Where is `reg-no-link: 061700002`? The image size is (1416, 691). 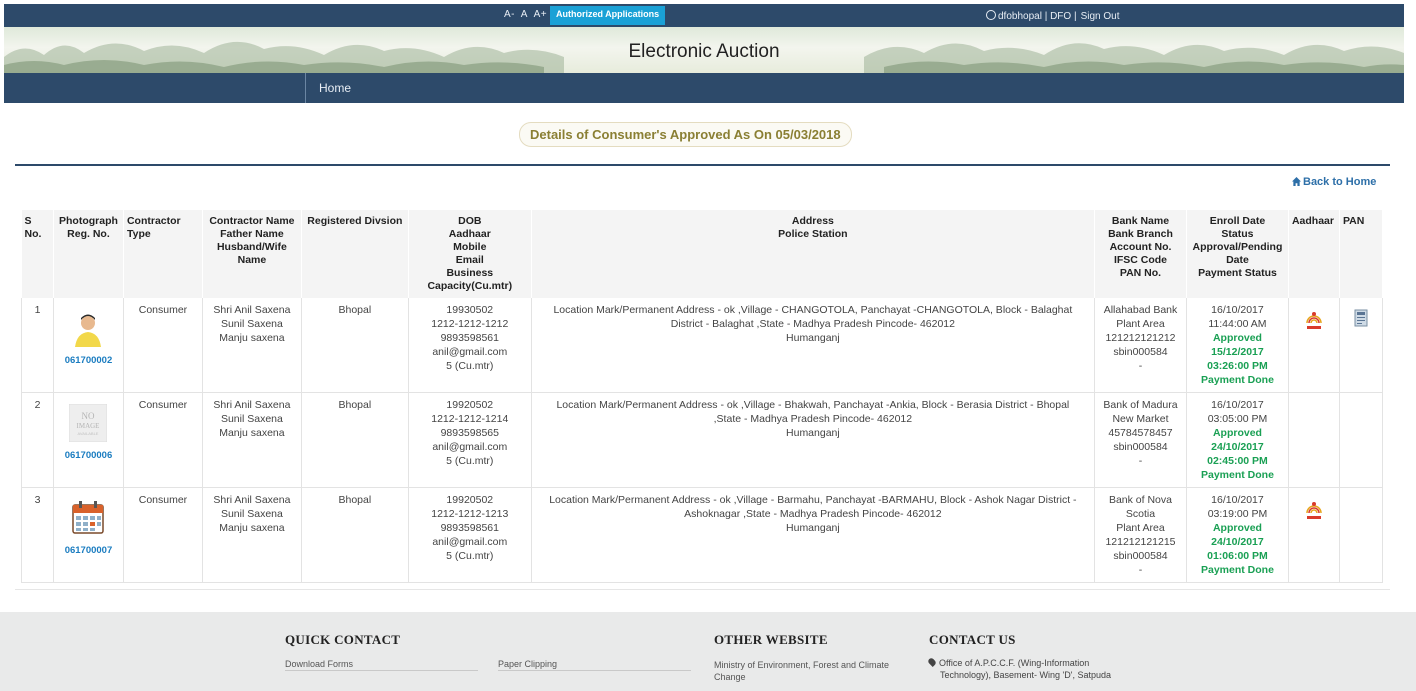 reg-no-link: 061700002 is located at coordinates (89, 360).